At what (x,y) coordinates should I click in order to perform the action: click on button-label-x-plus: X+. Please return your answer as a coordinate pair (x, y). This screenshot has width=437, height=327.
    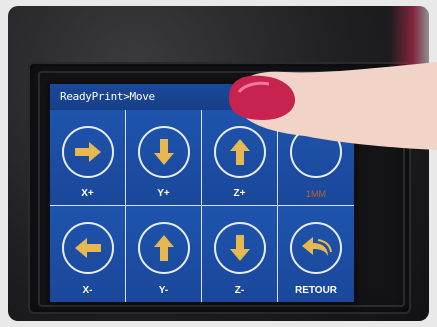
    Looking at the image, I should click on (87, 193).